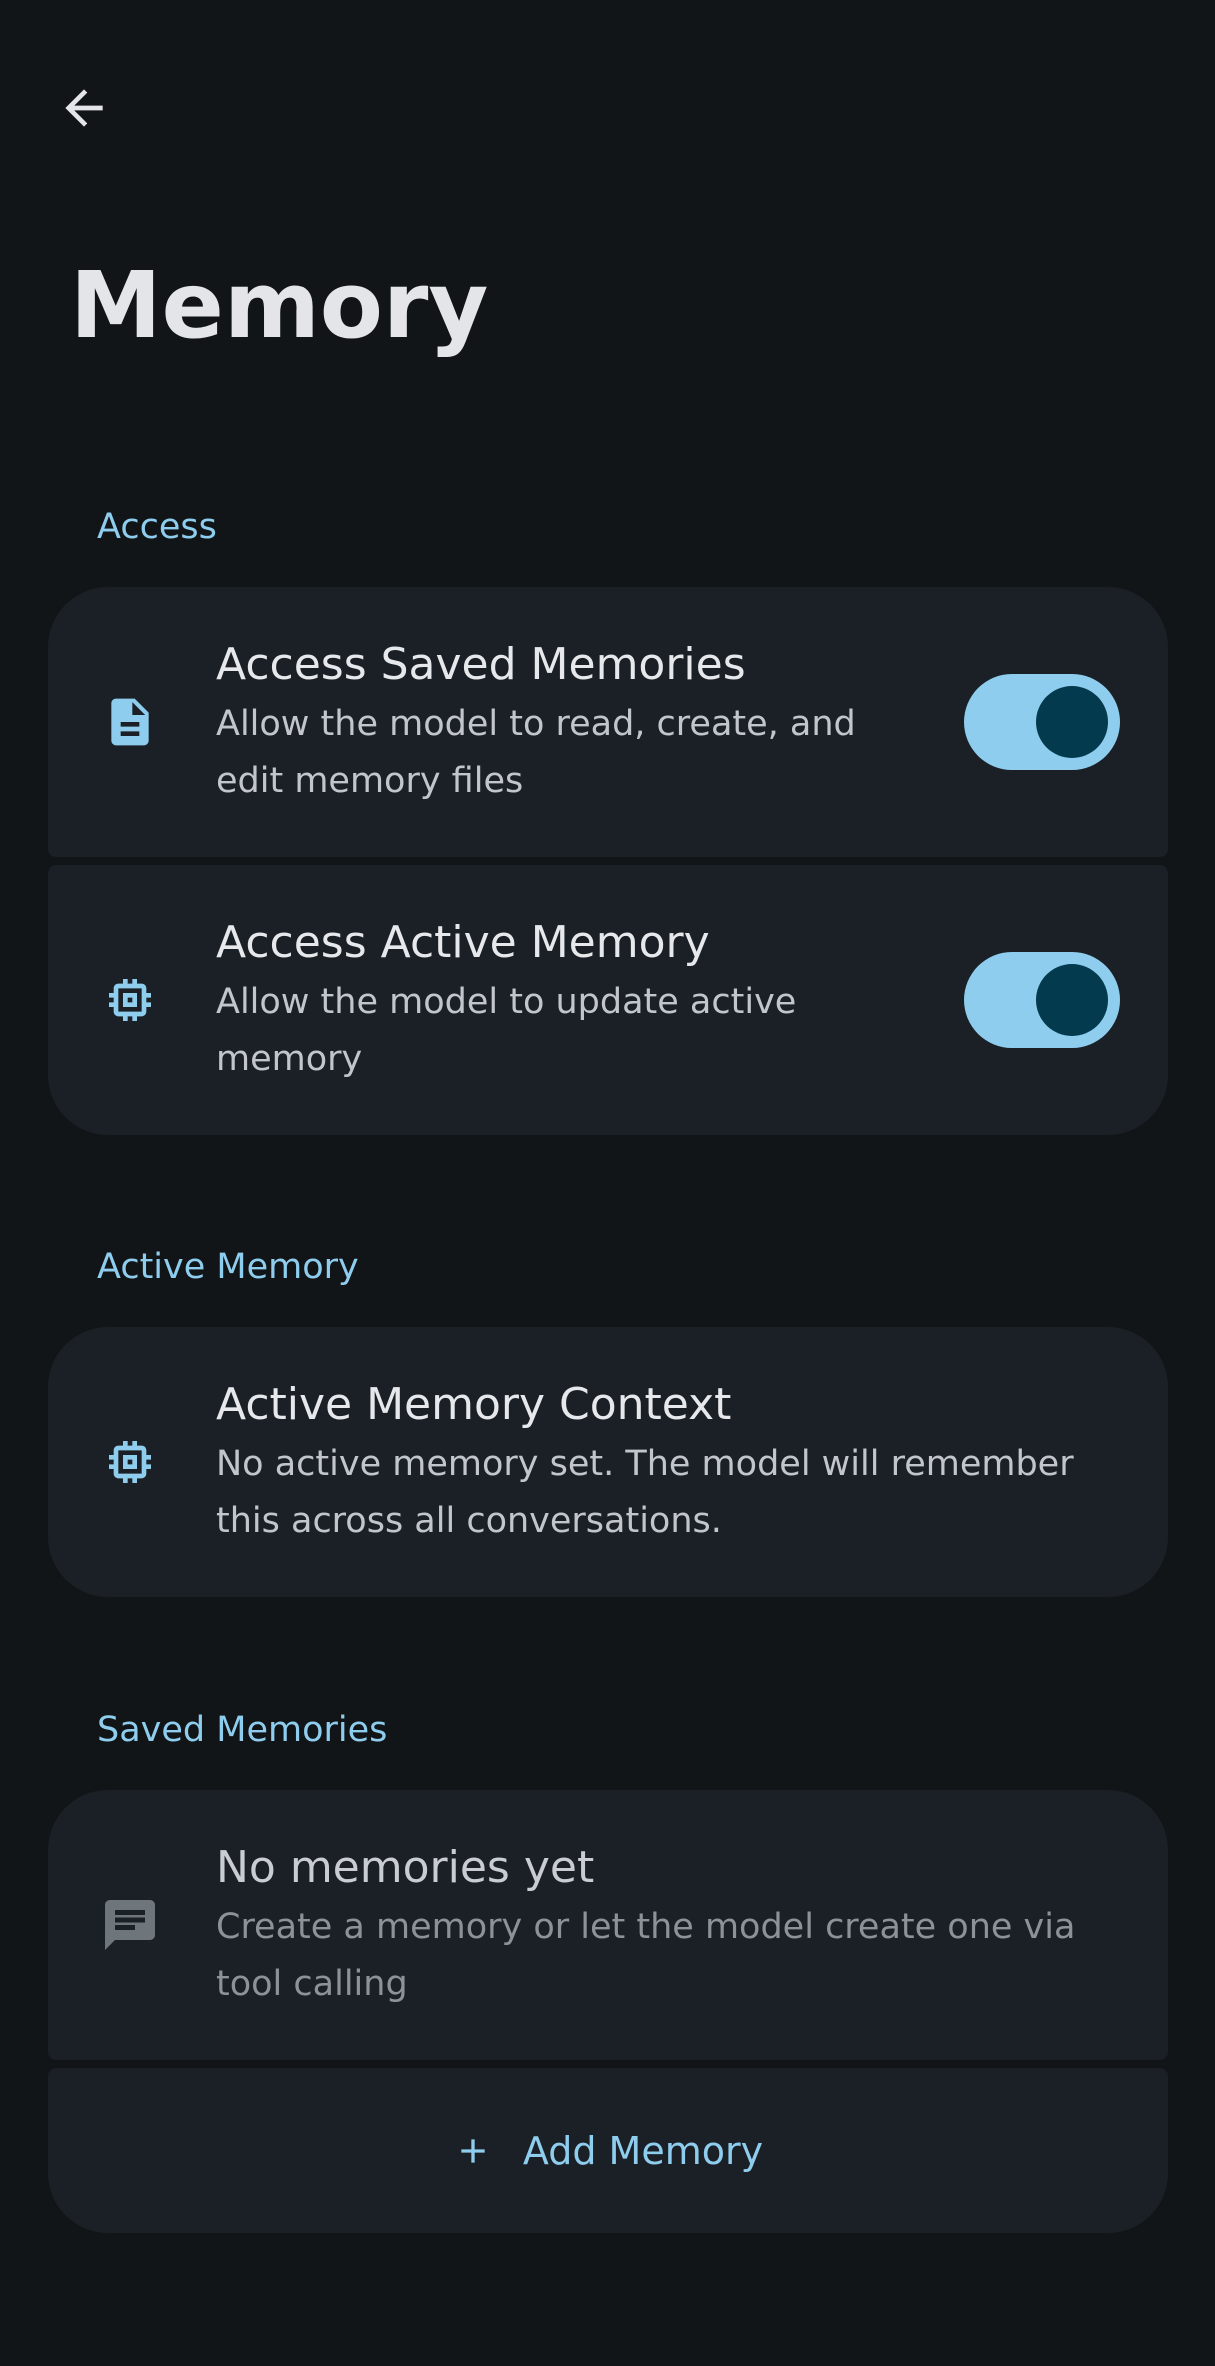 The width and height of the screenshot is (1215, 2366). Describe the element at coordinates (130, 1925) in the screenshot. I see `message-icon` at that location.